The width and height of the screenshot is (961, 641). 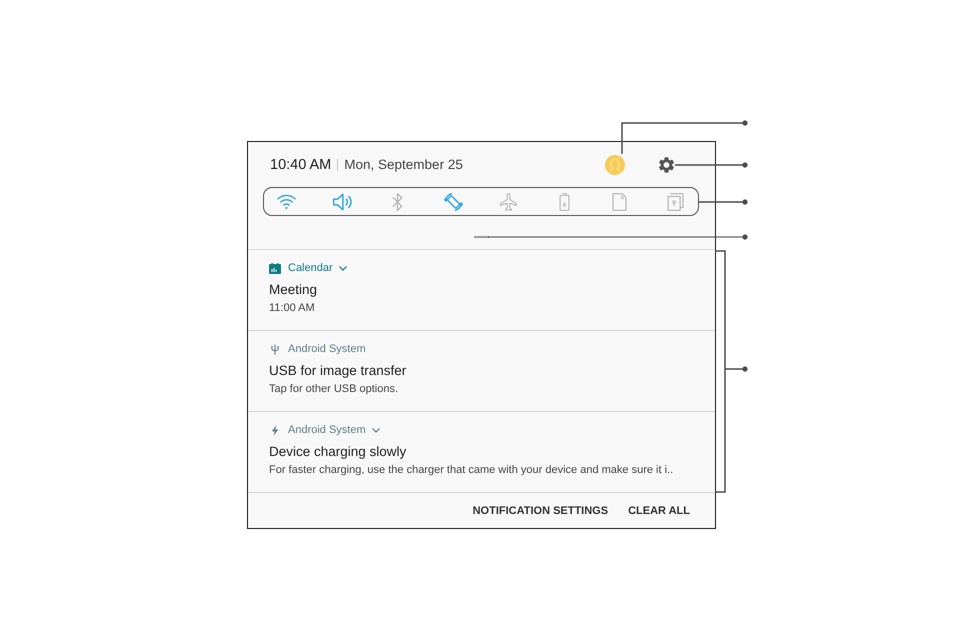 What do you see at coordinates (675, 201) in the screenshot?
I see `keyhole-card-icon` at bounding box center [675, 201].